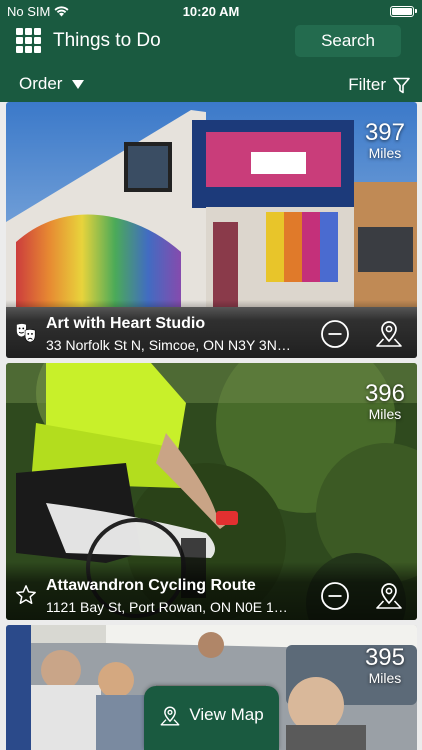 The image size is (422, 750). Describe the element at coordinates (78, 84) in the screenshot. I see `caret-down-icon` at that location.